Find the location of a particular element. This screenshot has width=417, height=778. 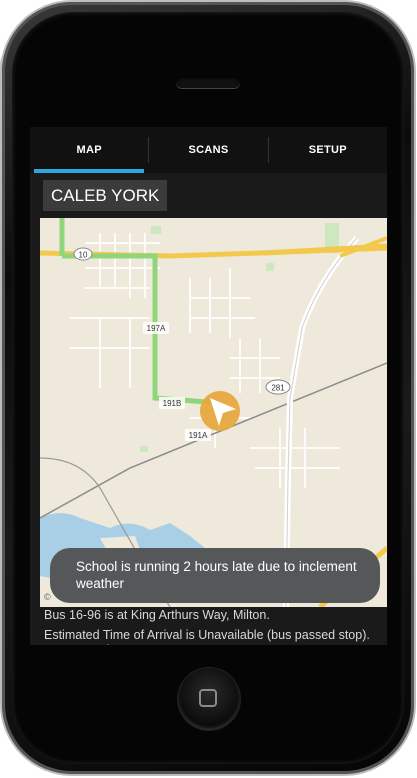

road-label-10: 10 is located at coordinates (83, 254).